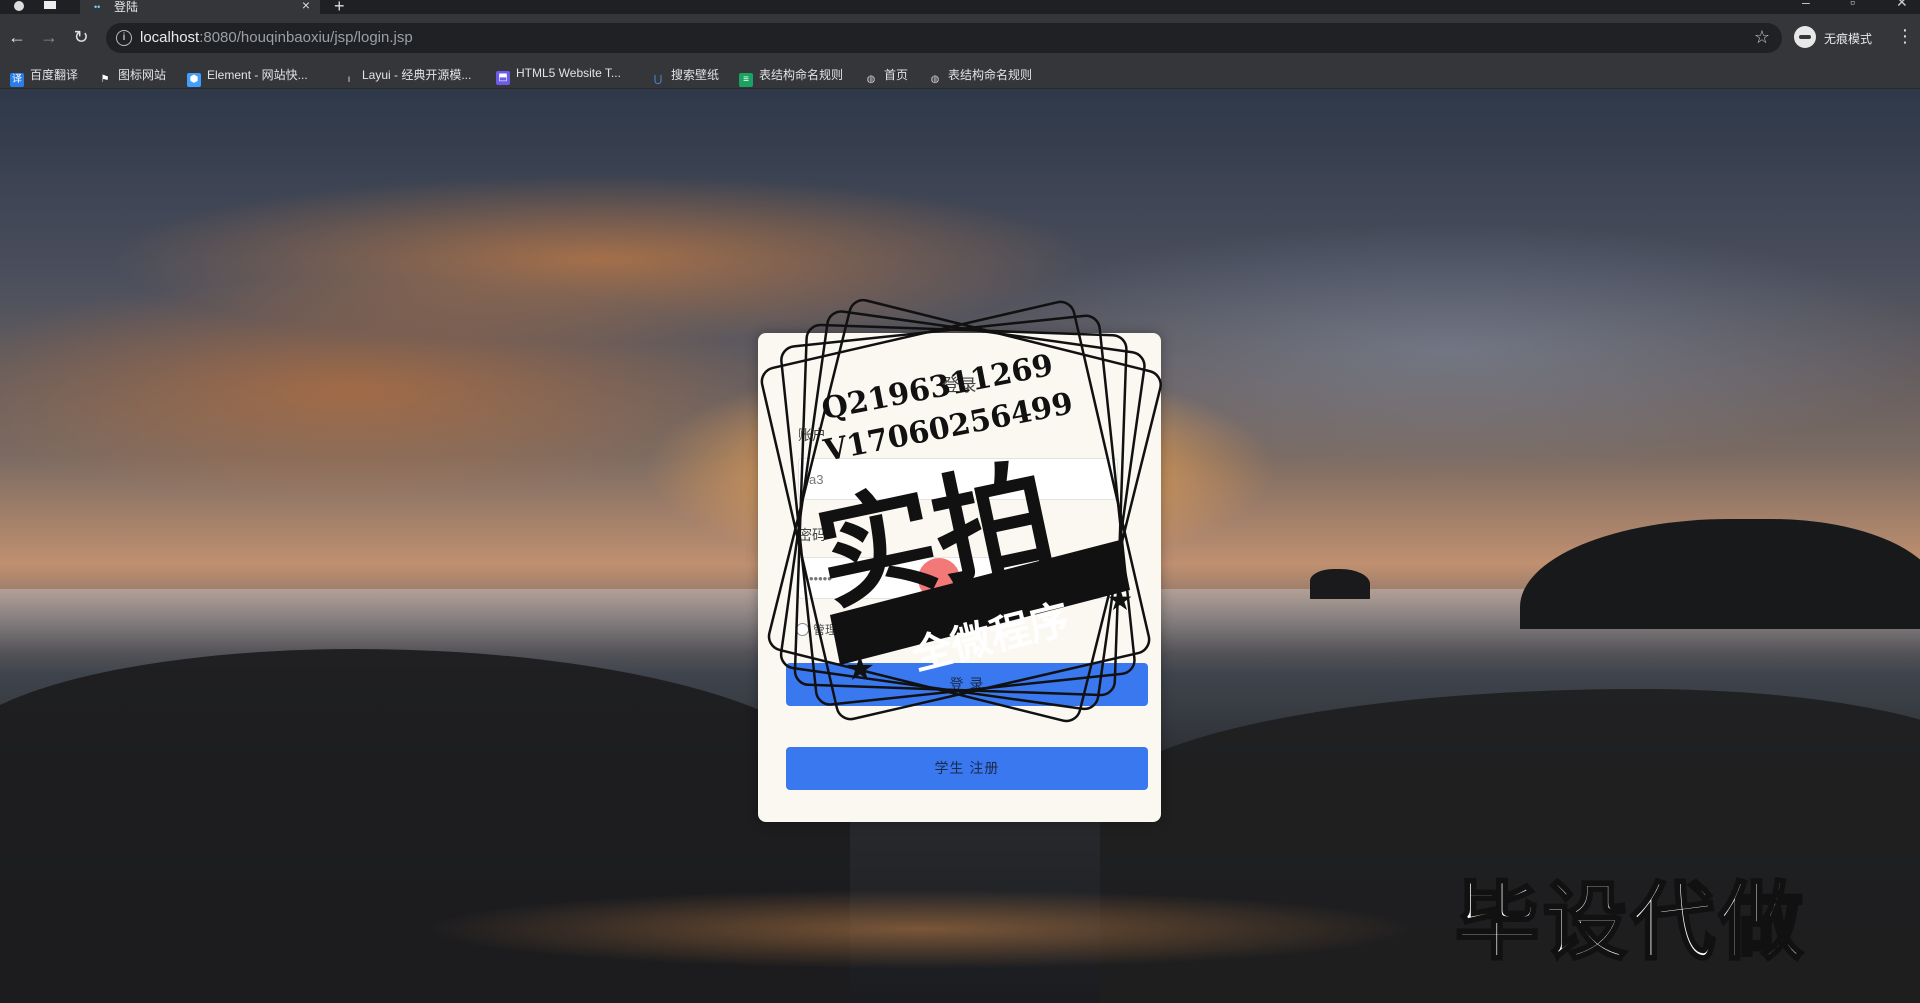 The width and height of the screenshot is (1920, 1003). What do you see at coordinates (1340, 584) in the screenshot?
I see `rock-island` at bounding box center [1340, 584].